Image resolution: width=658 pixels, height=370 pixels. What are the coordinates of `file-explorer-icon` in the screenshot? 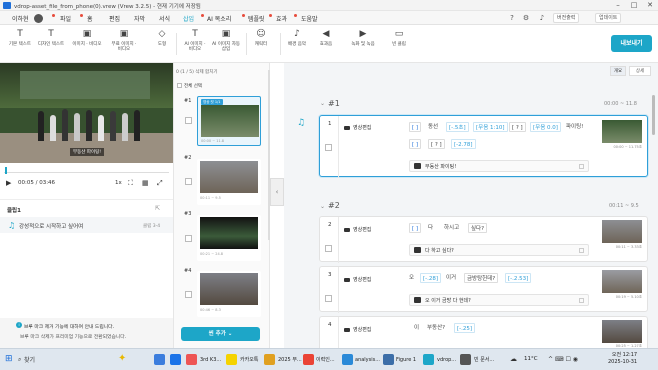 It's located at (159, 359).